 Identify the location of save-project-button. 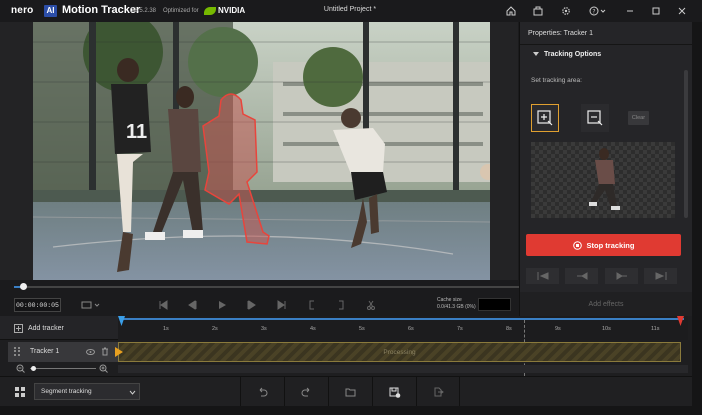
(394, 392).